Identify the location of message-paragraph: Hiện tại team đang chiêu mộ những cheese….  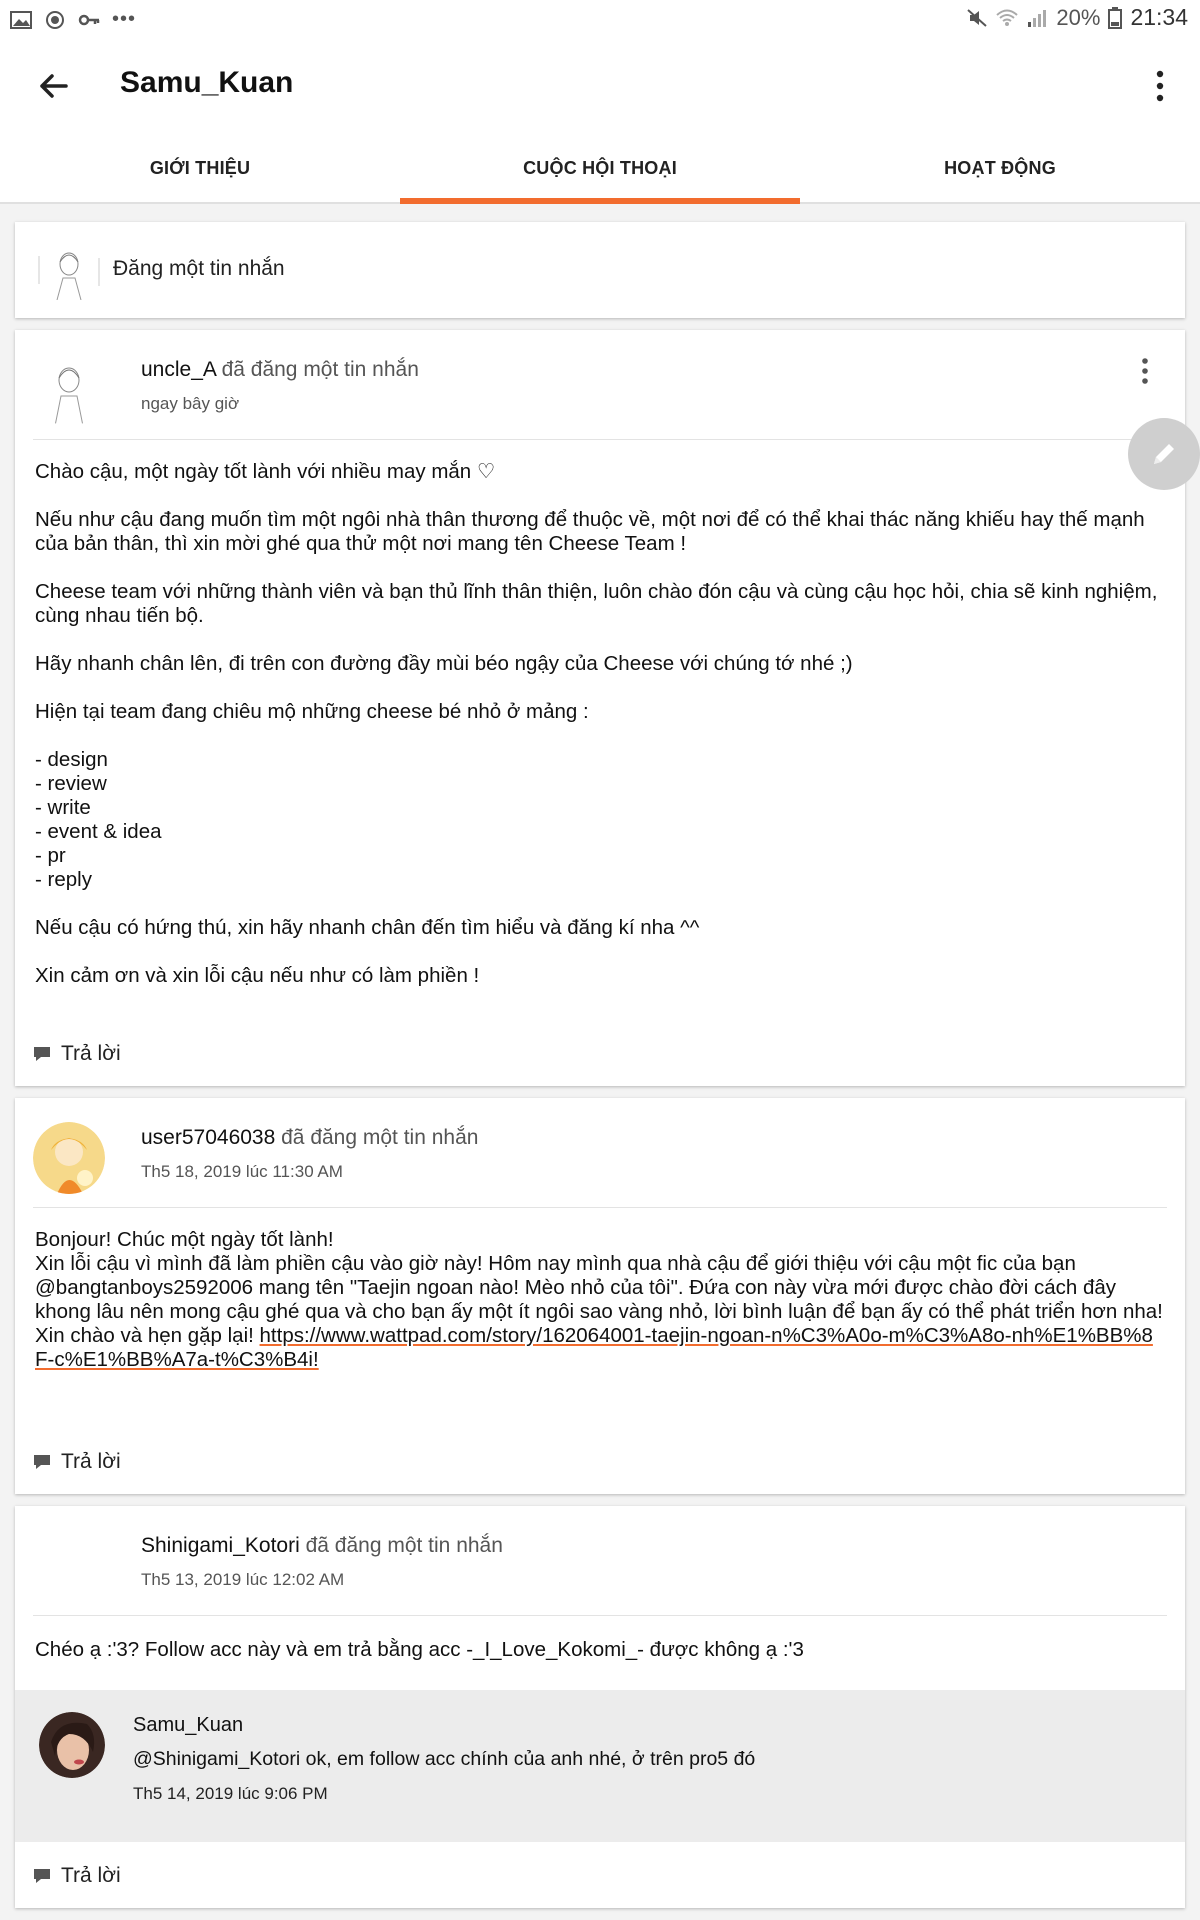
(312, 711).